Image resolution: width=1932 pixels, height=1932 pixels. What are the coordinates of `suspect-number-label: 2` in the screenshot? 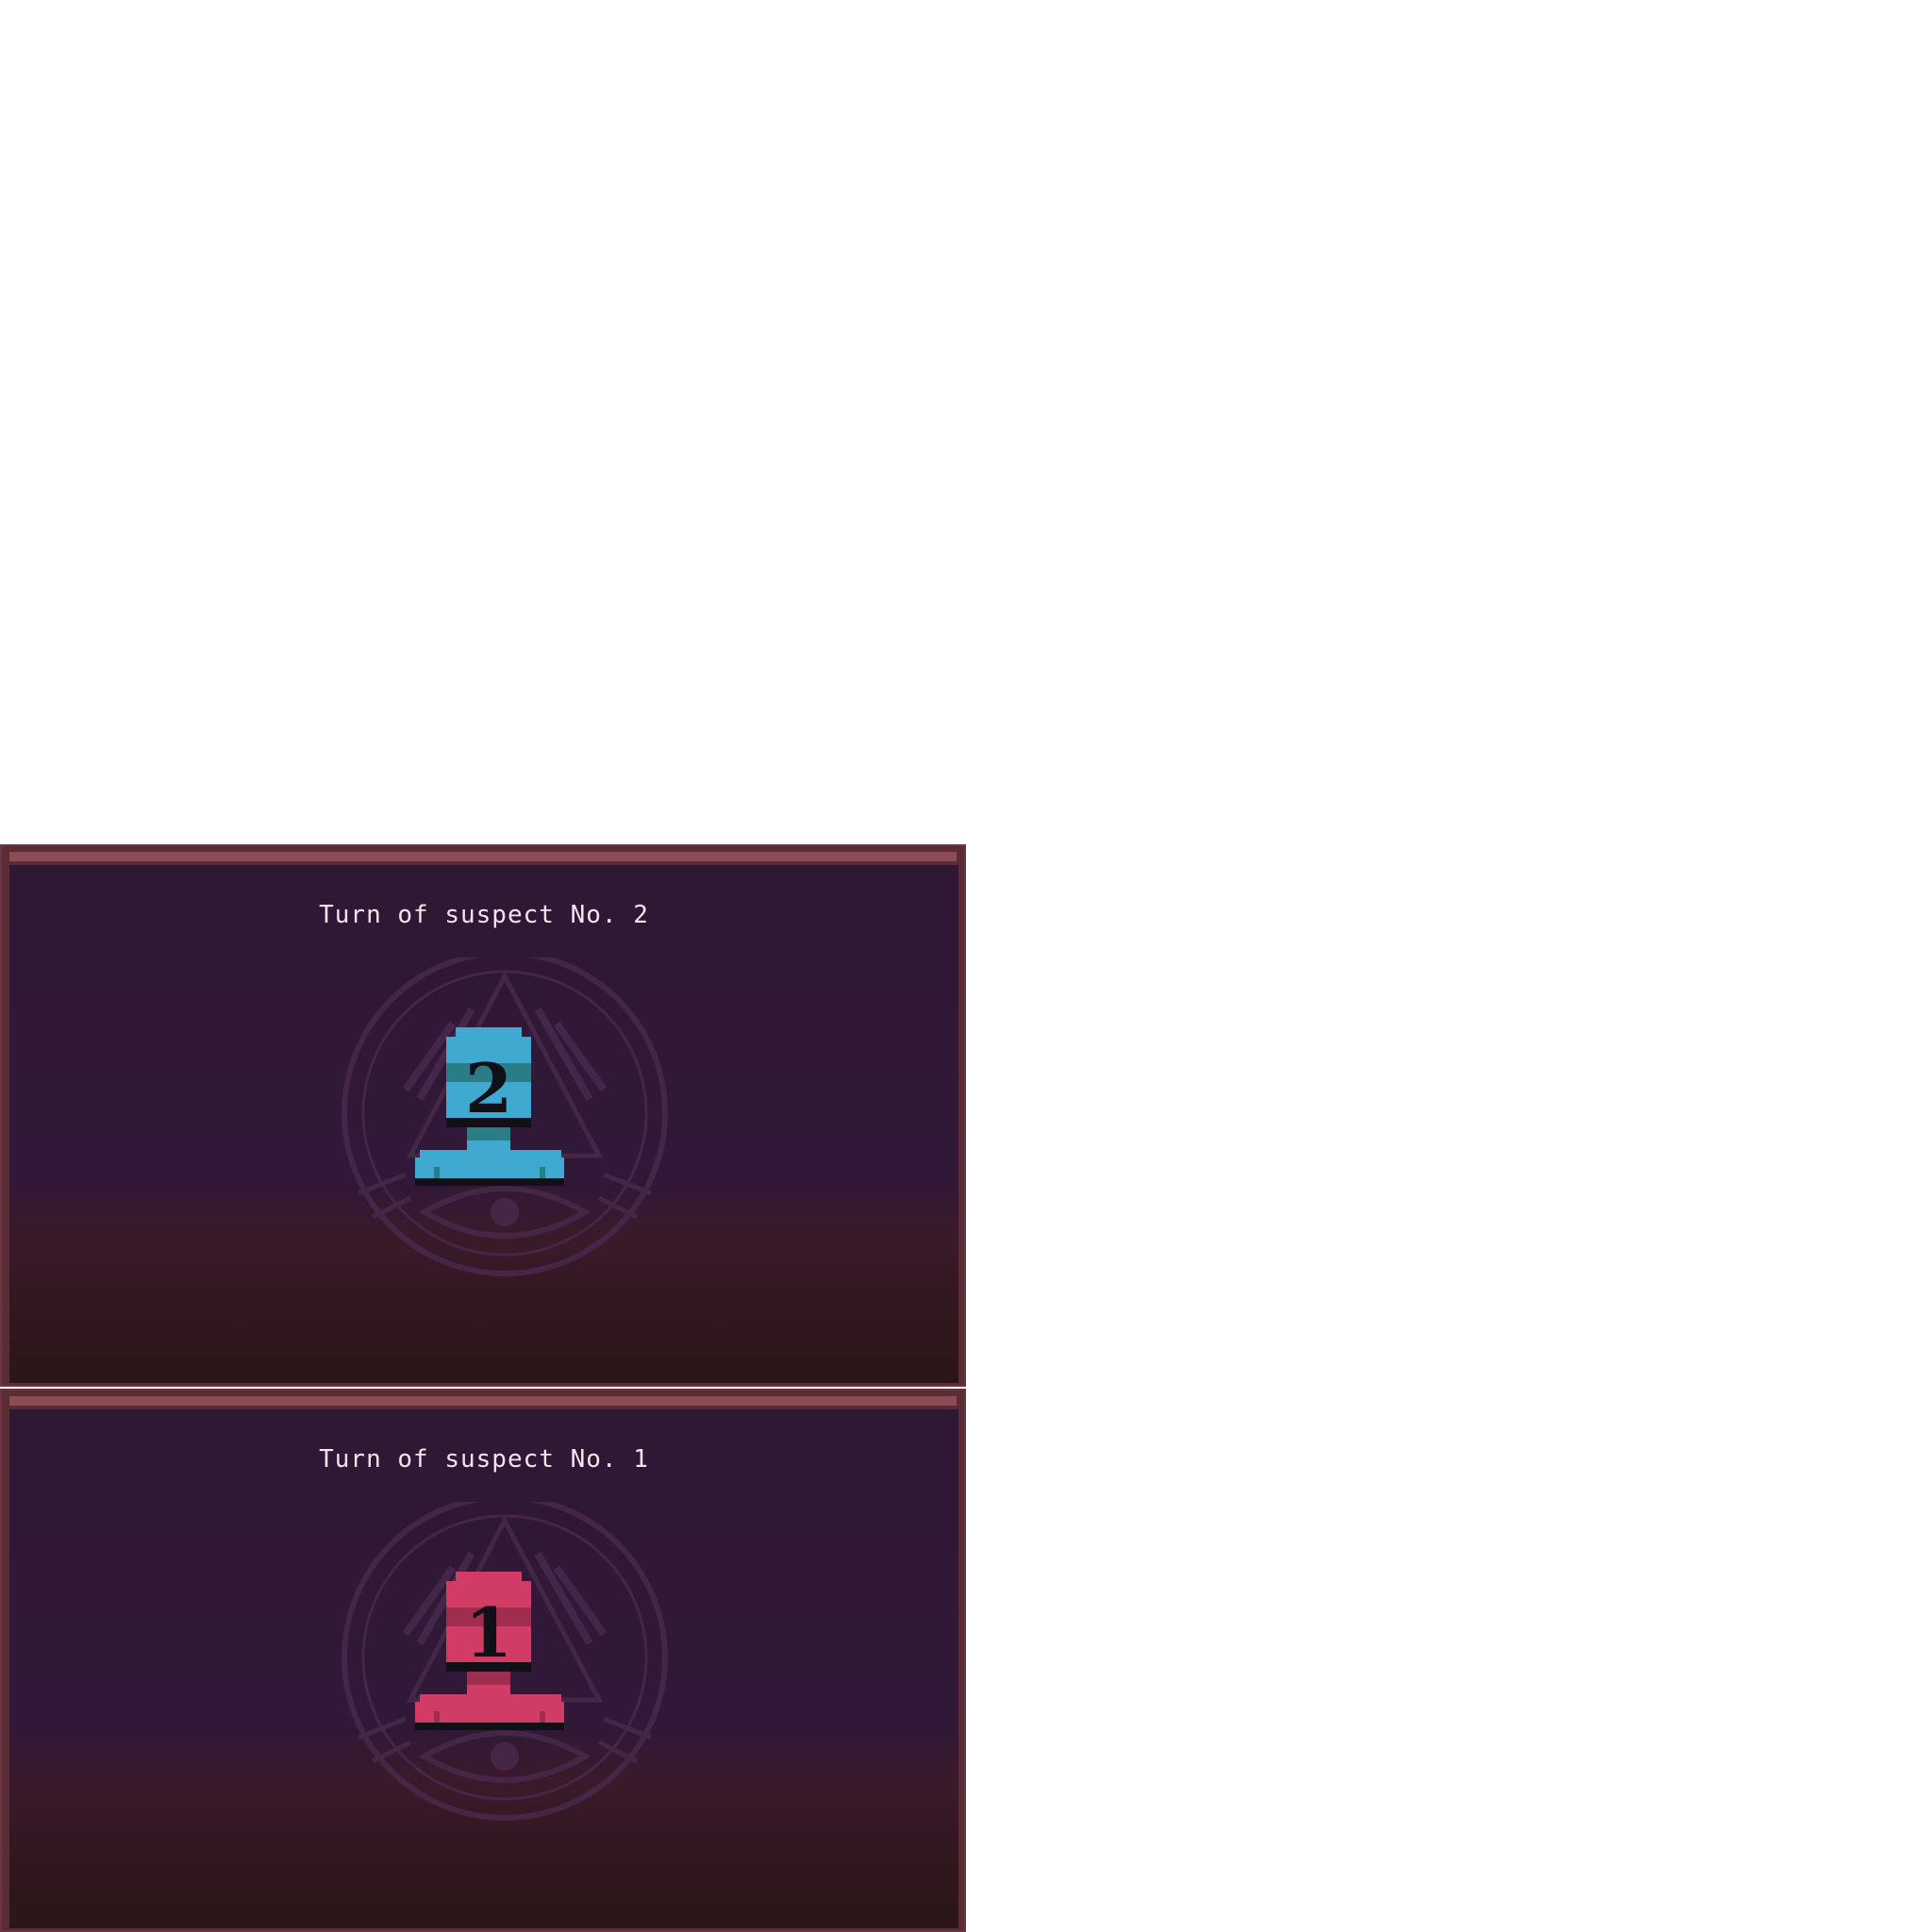 It's located at (489, 1088).